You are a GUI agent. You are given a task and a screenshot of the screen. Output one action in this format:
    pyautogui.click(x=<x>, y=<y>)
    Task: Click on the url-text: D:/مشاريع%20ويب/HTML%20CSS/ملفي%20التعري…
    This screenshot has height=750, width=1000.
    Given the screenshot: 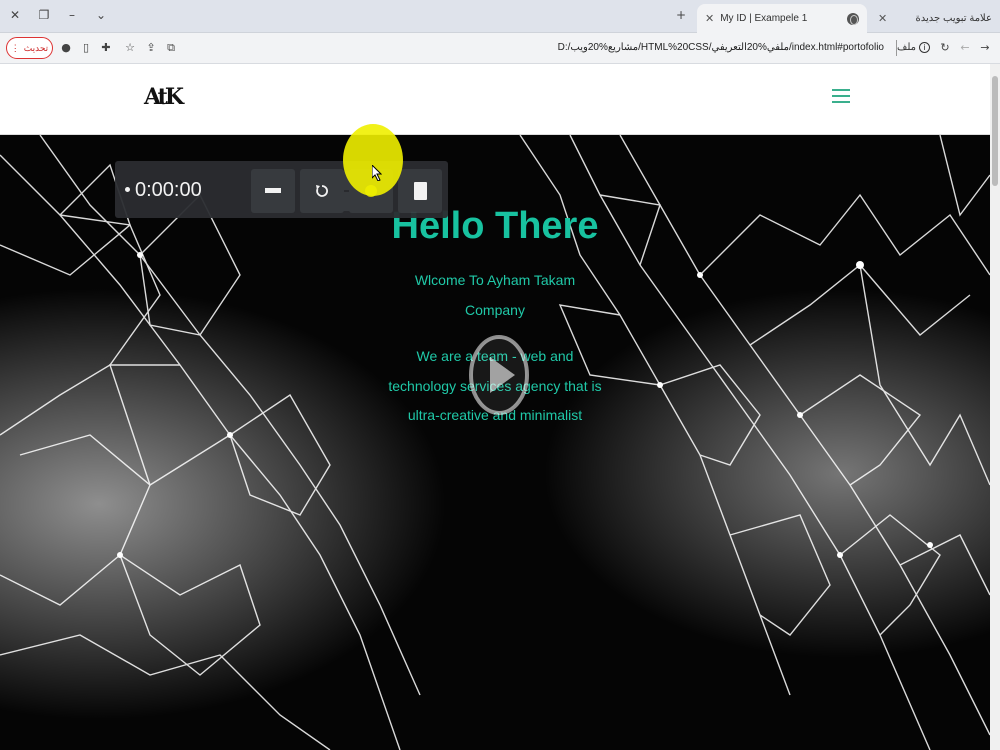 What is the action you would take?
    pyautogui.click(x=721, y=47)
    